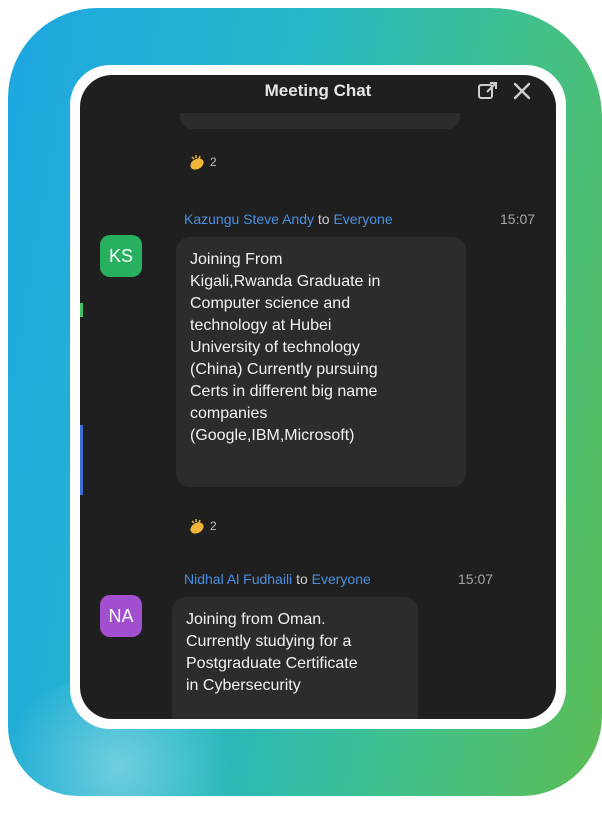 The width and height of the screenshot is (602, 825). Describe the element at coordinates (488, 91) in the screenshot. I see `popout-icon` at that location.